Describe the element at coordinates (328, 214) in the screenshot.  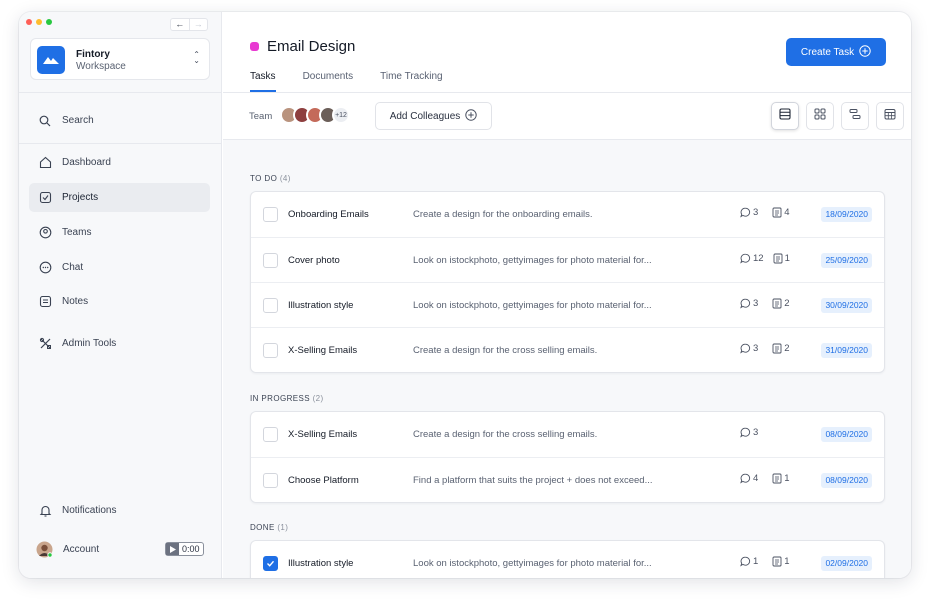
I see `task-name: Onboarding Emails` at that location.